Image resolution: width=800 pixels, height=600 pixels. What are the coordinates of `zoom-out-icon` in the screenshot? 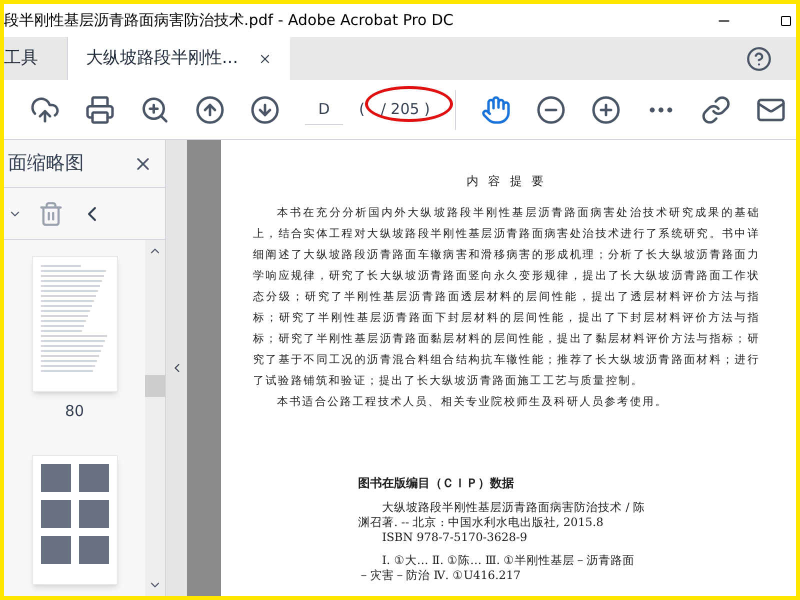 It's located at (551, 109).